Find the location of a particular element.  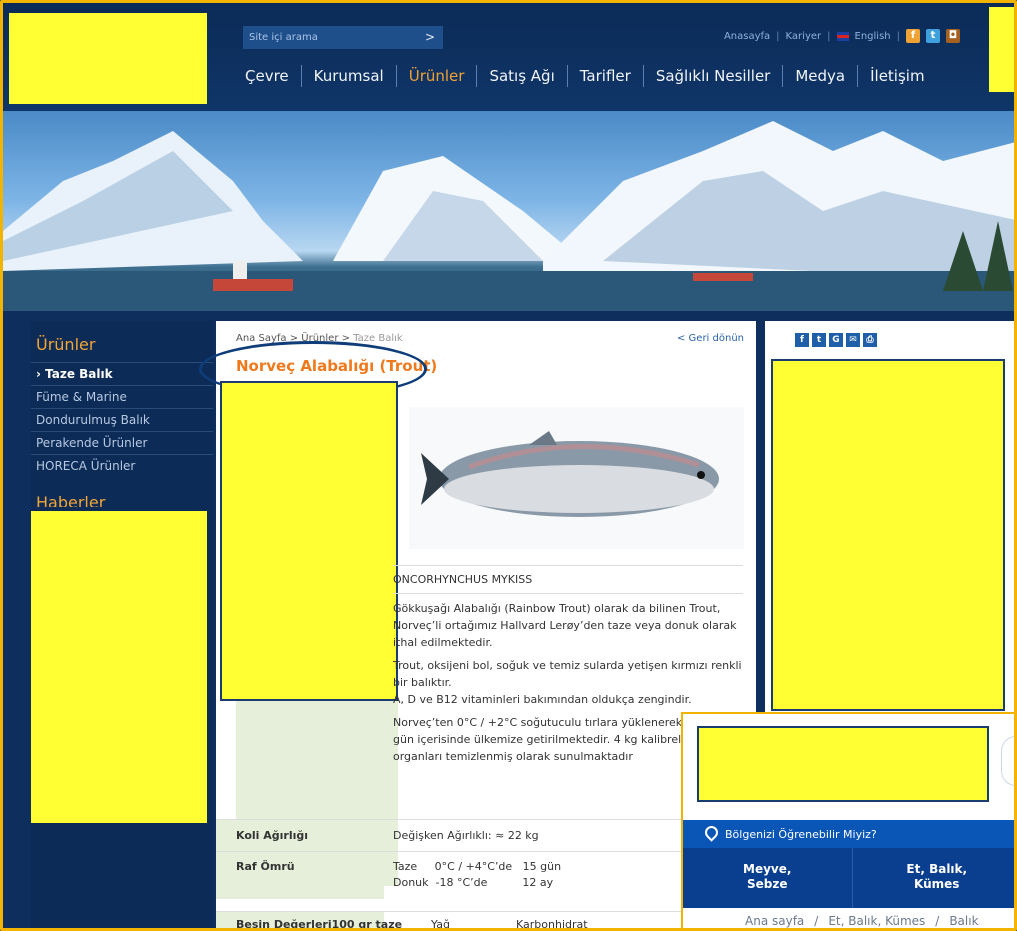

nav-iletisim: İletişim is located at coordinates (897, 76).